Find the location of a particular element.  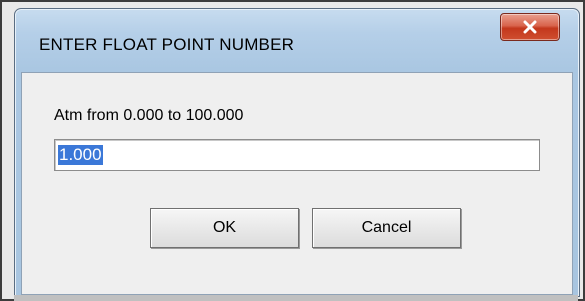

background-window-edge is located at coordinates (296, 298).